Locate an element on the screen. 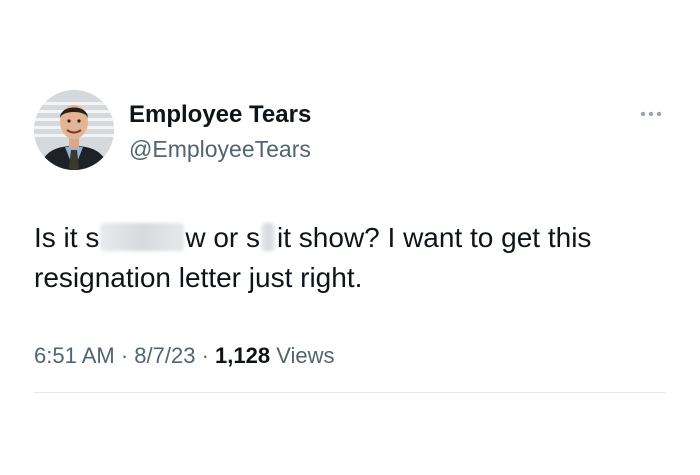 This screenshot has height=475, width=700. author-handle: @EmployeeTears is located at coordinates (220, 149).